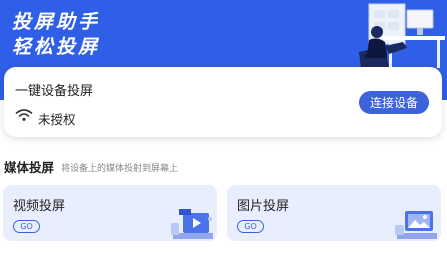 The image size is (447, 254). What do you see at coordinates (56, 47) in the screenshot?
I see `hero-title-line-2: 轻松投屏` at bounding box center [56, 47].